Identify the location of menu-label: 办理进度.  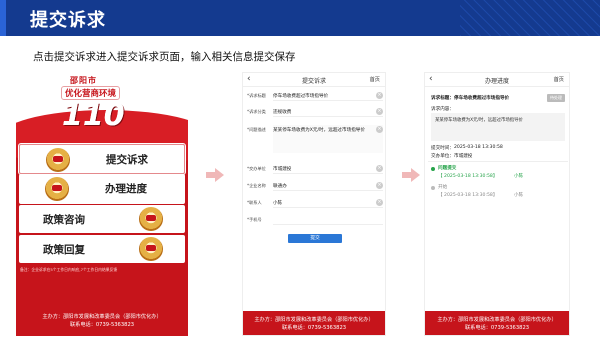
(126, 189).